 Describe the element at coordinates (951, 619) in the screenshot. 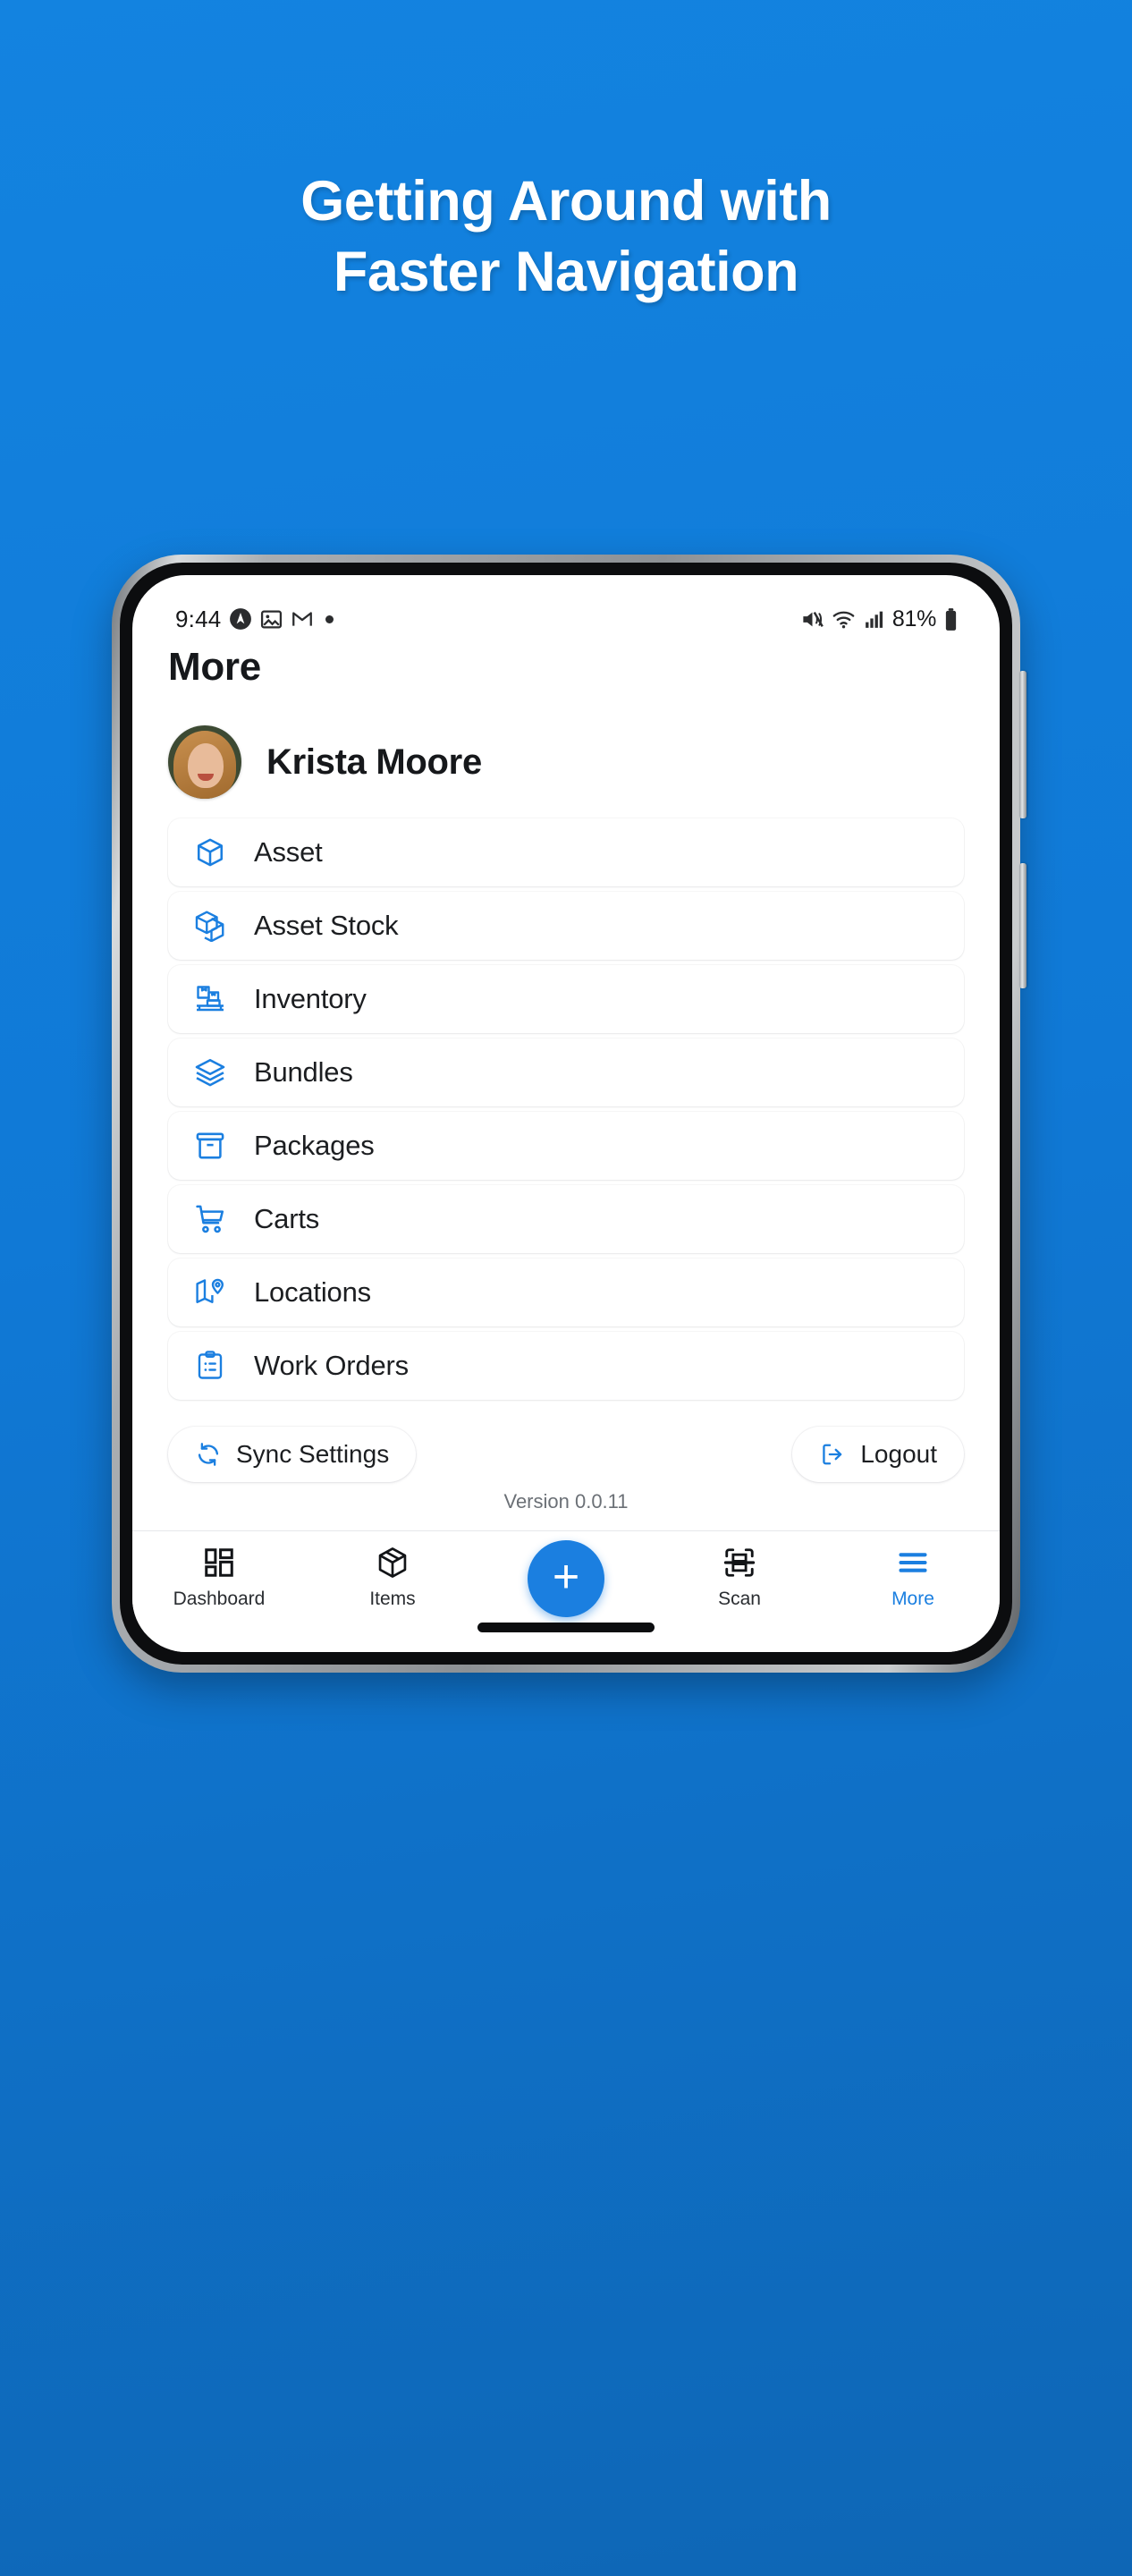

I see `battery-icon` at that location.